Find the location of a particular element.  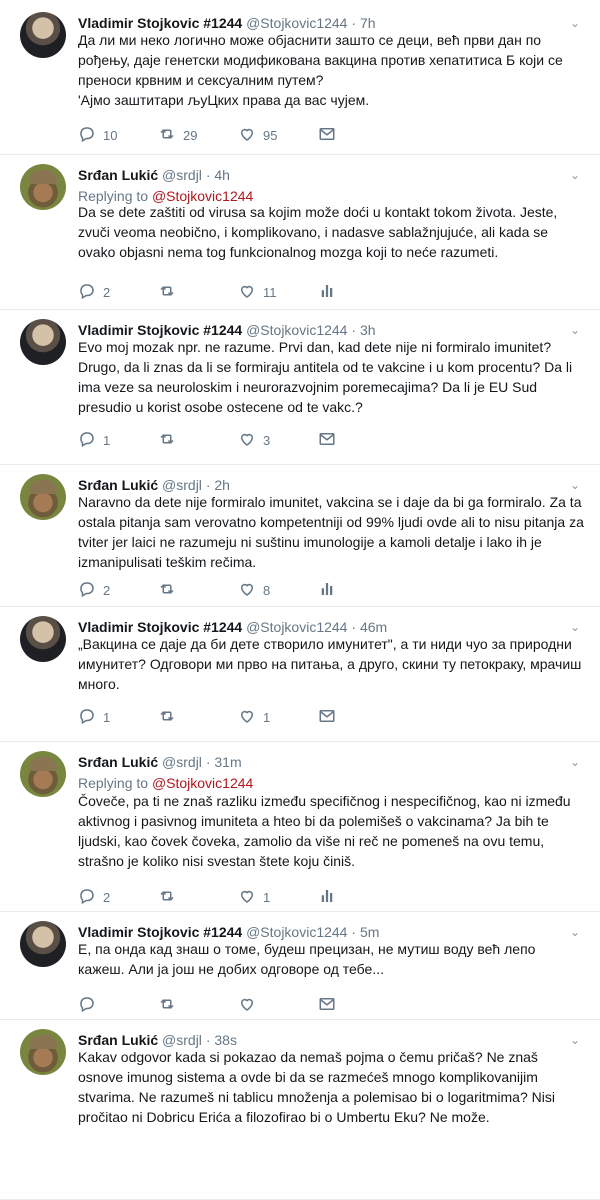

tweet-actions: 2 8 is located at coordinates (238, 590).